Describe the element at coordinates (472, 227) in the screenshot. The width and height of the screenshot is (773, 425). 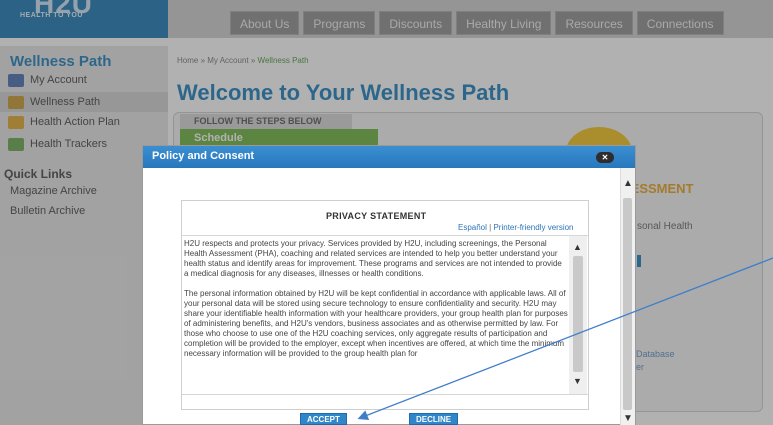
I see `espanol-link: Español` at that location.